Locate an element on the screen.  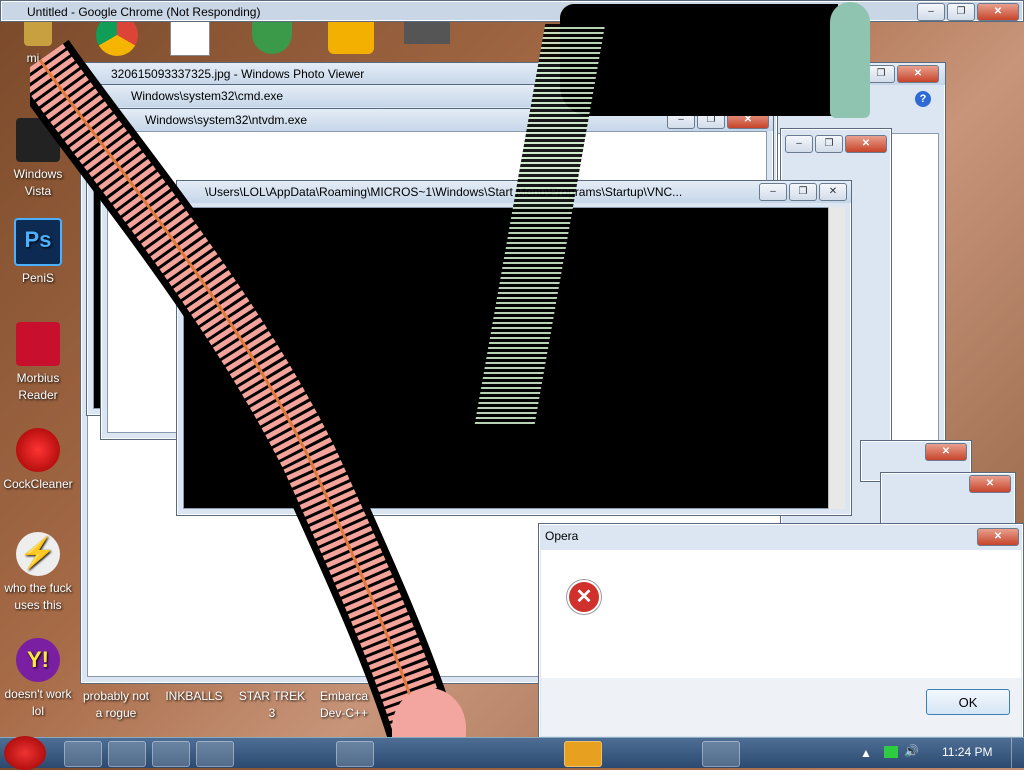
vertical-scrollbar is located at coordinates (836, 358).